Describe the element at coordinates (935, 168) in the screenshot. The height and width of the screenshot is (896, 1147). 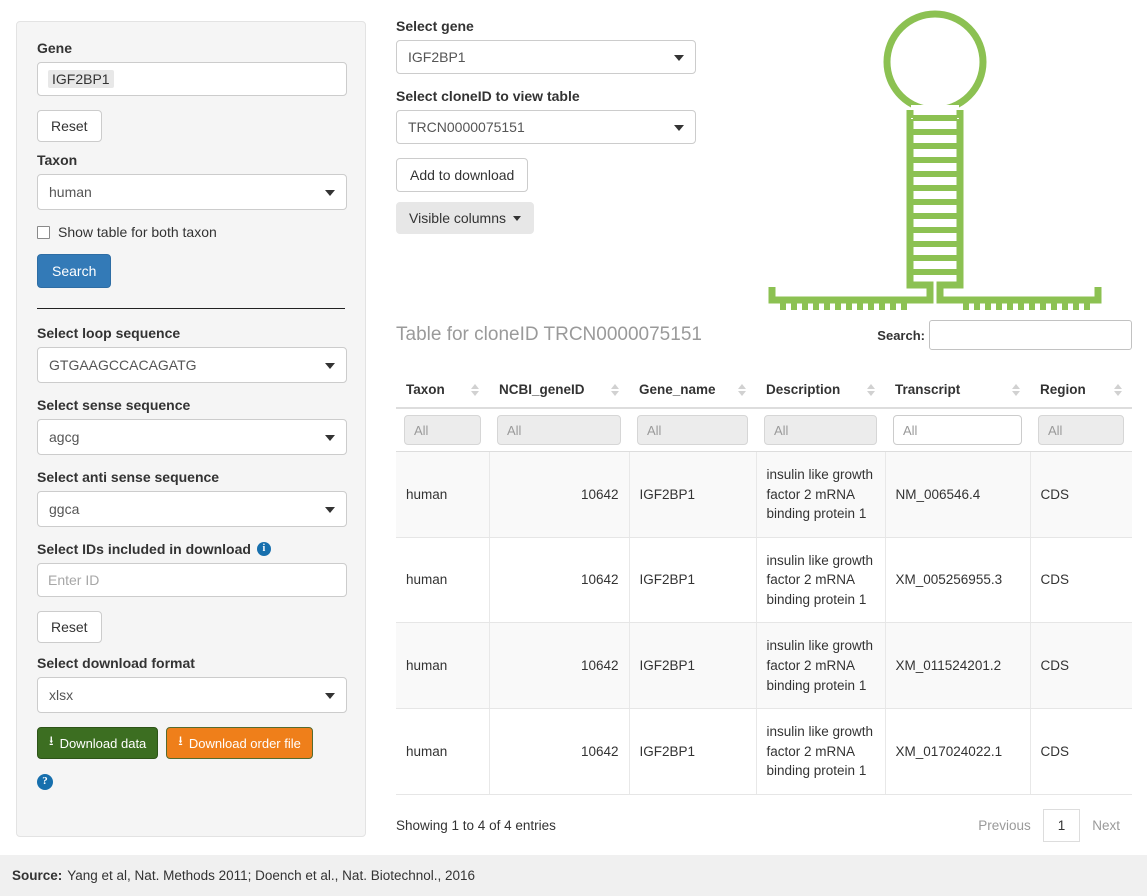
I see `hairpin-svg` at that location.